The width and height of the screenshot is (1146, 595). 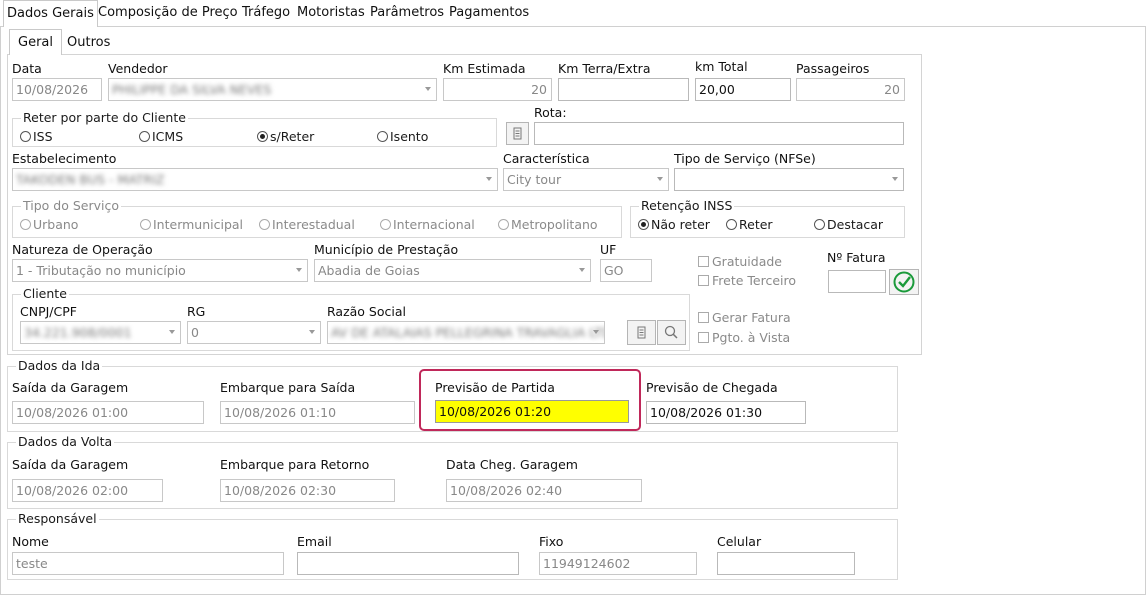 I want to click on radio-internacional: Internacional, so click(x=427, y=224).